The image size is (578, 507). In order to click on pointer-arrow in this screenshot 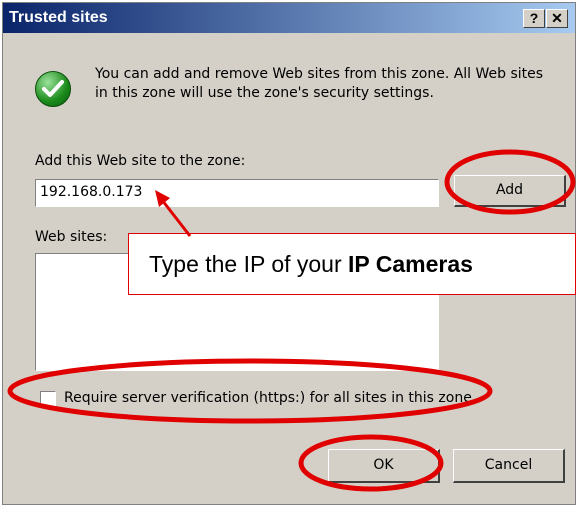, I will do `click(173, 213)`.